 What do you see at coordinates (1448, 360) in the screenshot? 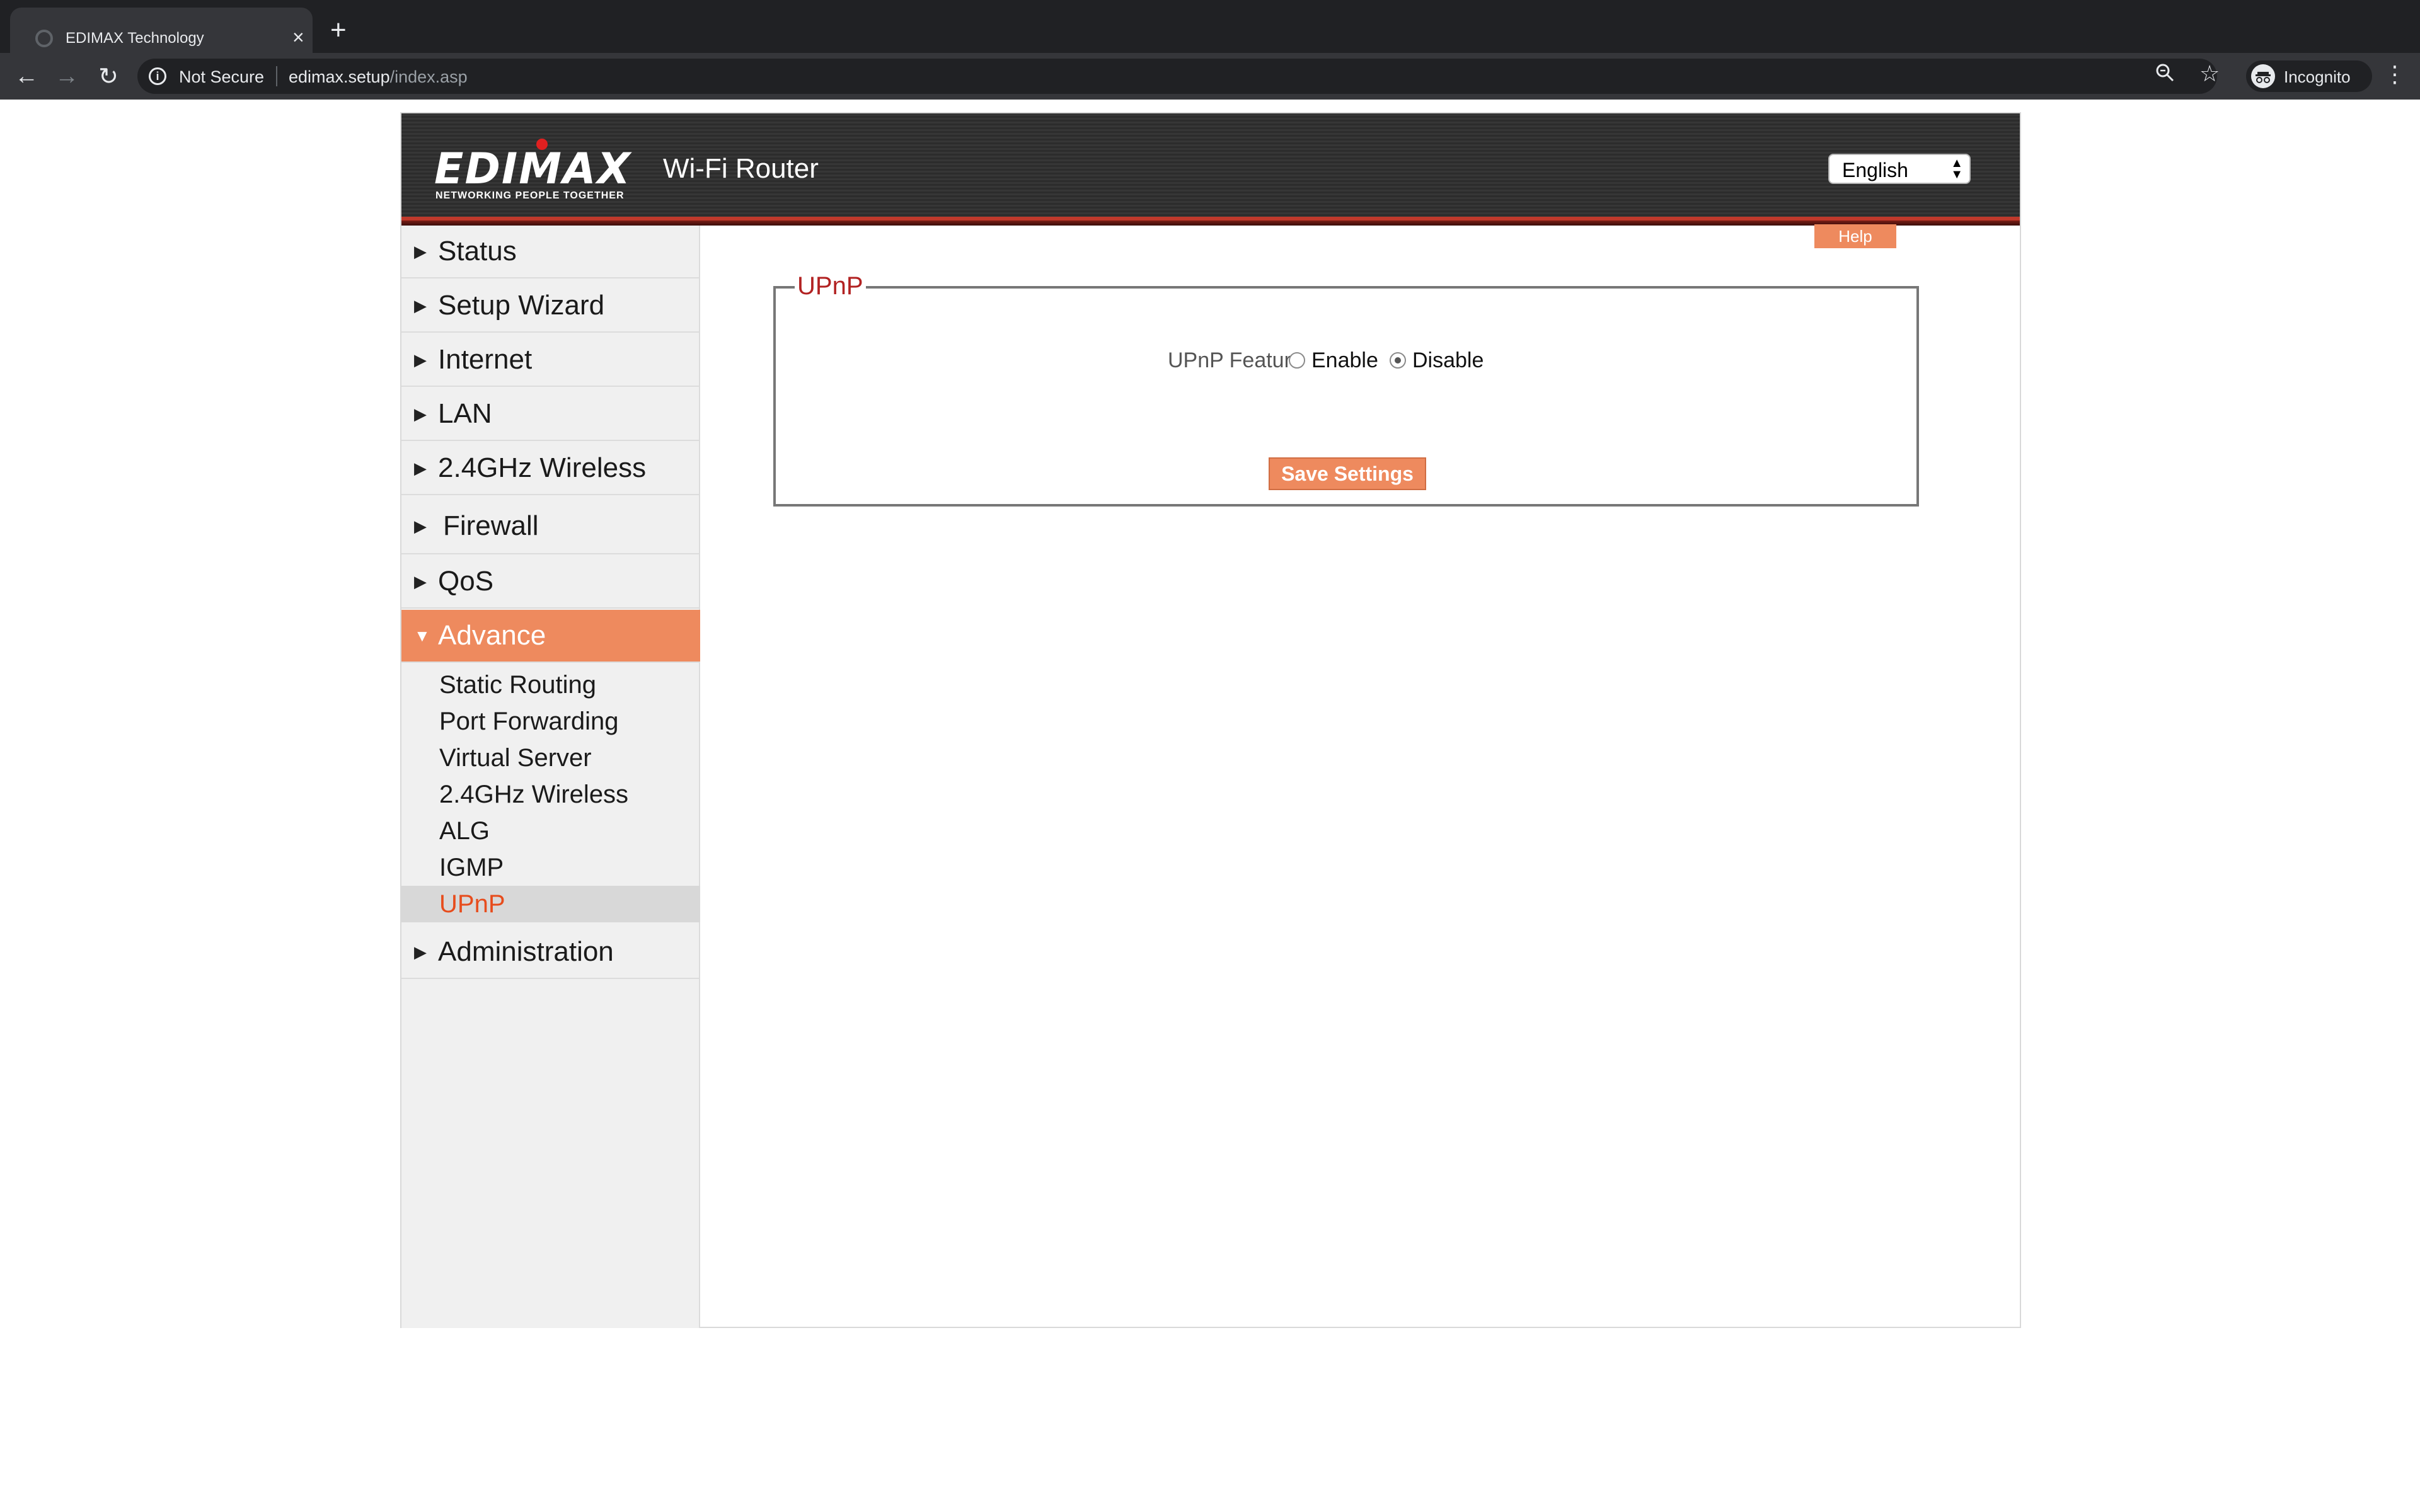
I see `disable-label: Disable` at bounding box center [1448, 360].